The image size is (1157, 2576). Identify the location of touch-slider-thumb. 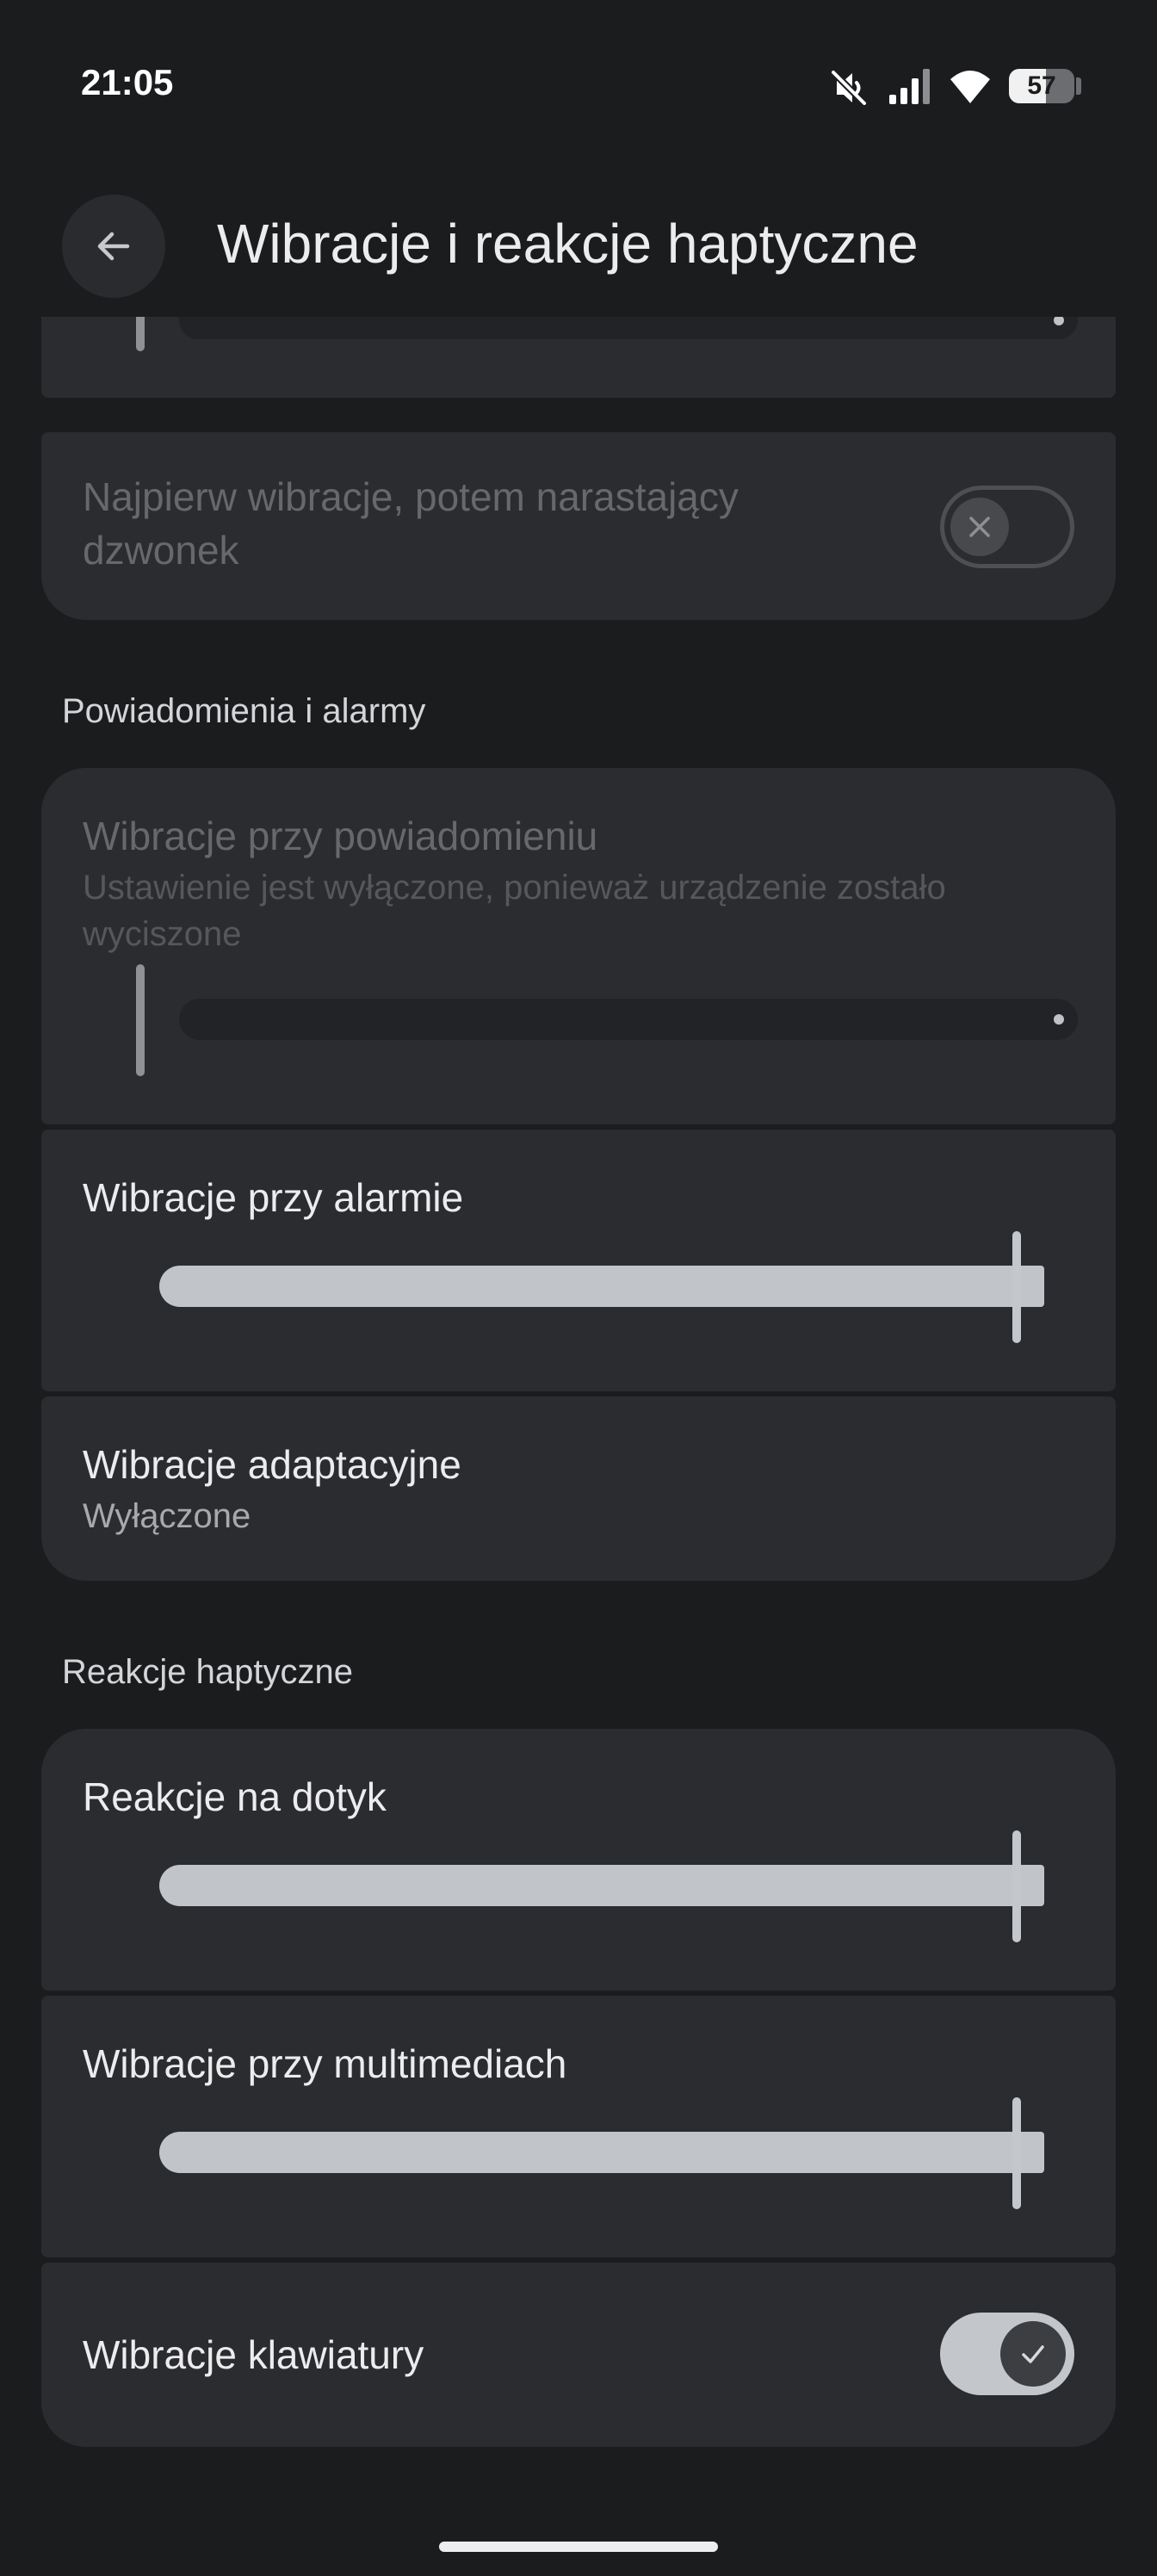
(1016, 1886).